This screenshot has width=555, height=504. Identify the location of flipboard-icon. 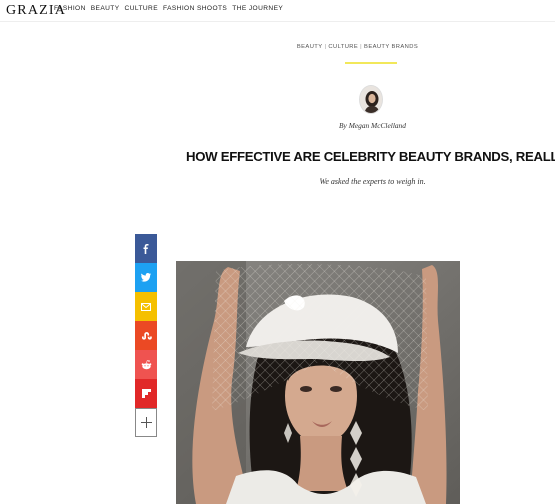
(146, 393).